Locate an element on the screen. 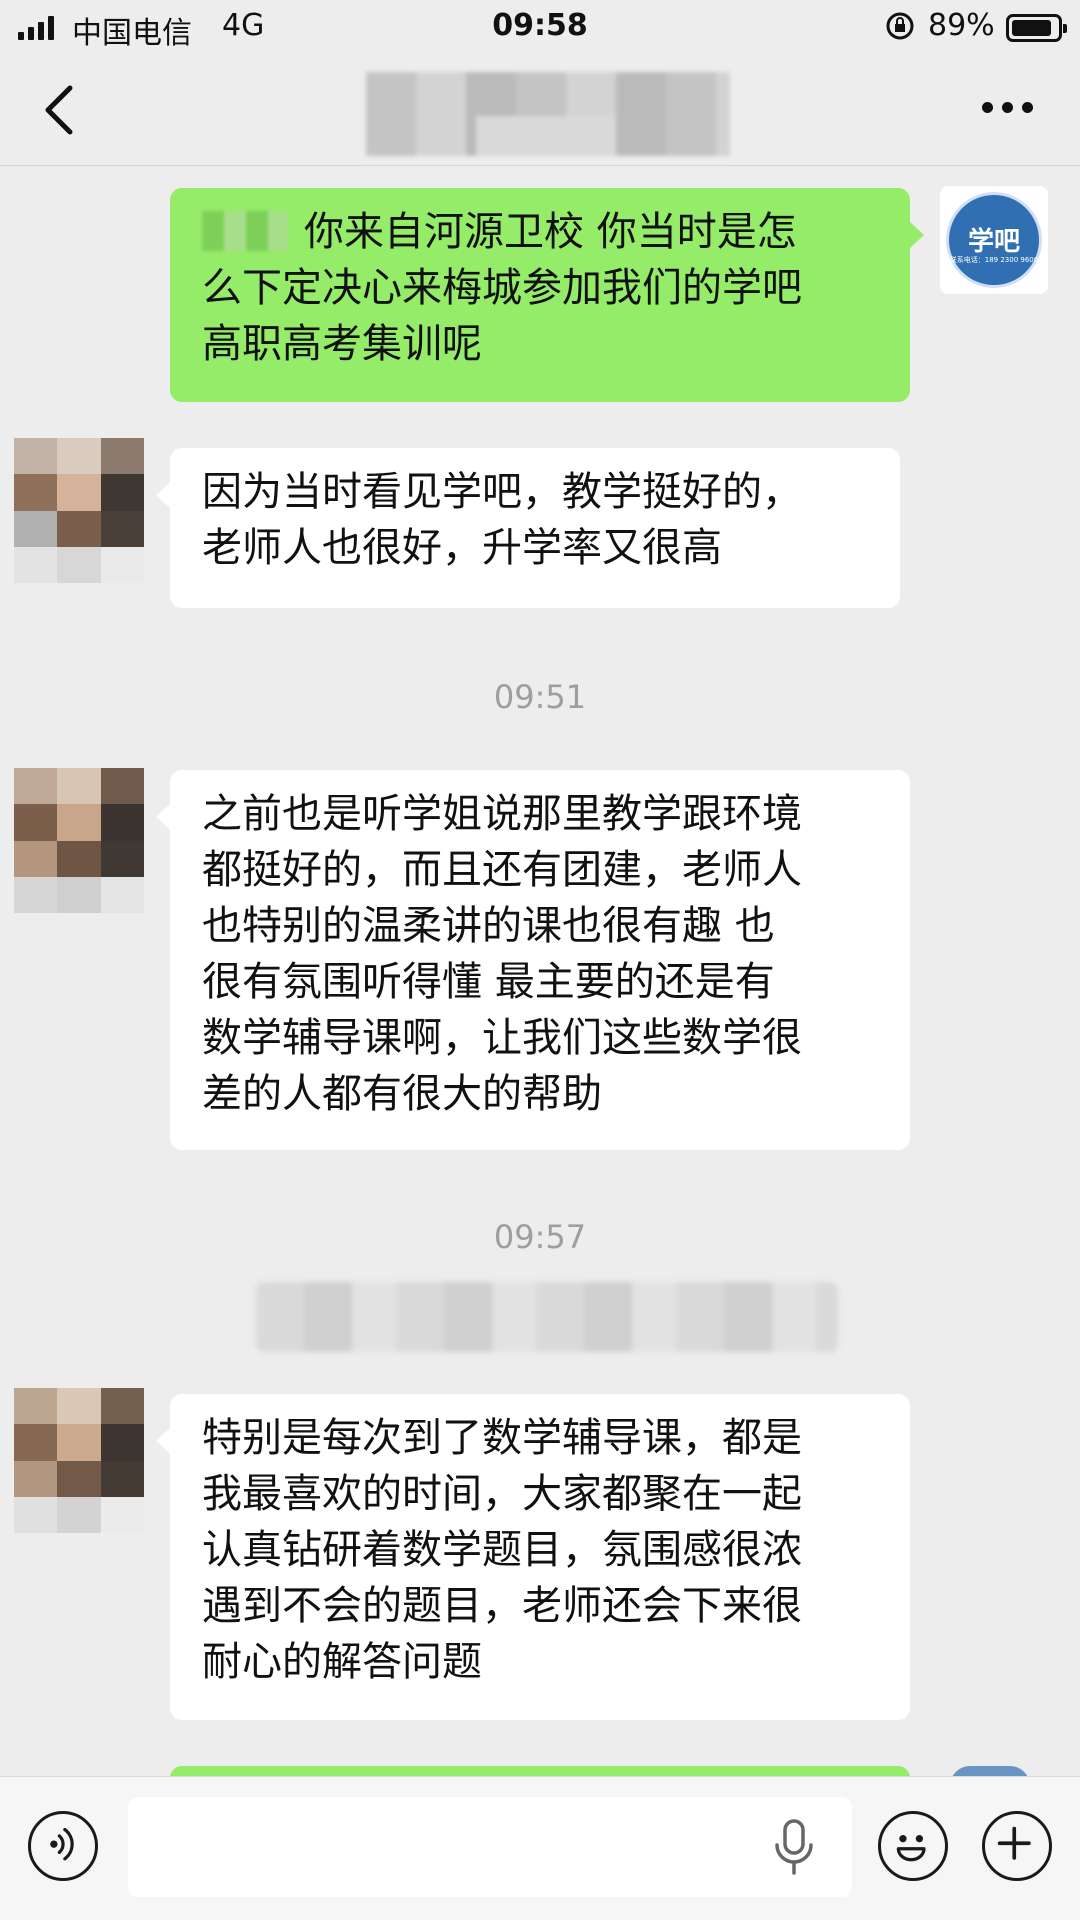  message-line: 遇到不会的题目，老师还会下来很 is located at coordinates (502, 1606).